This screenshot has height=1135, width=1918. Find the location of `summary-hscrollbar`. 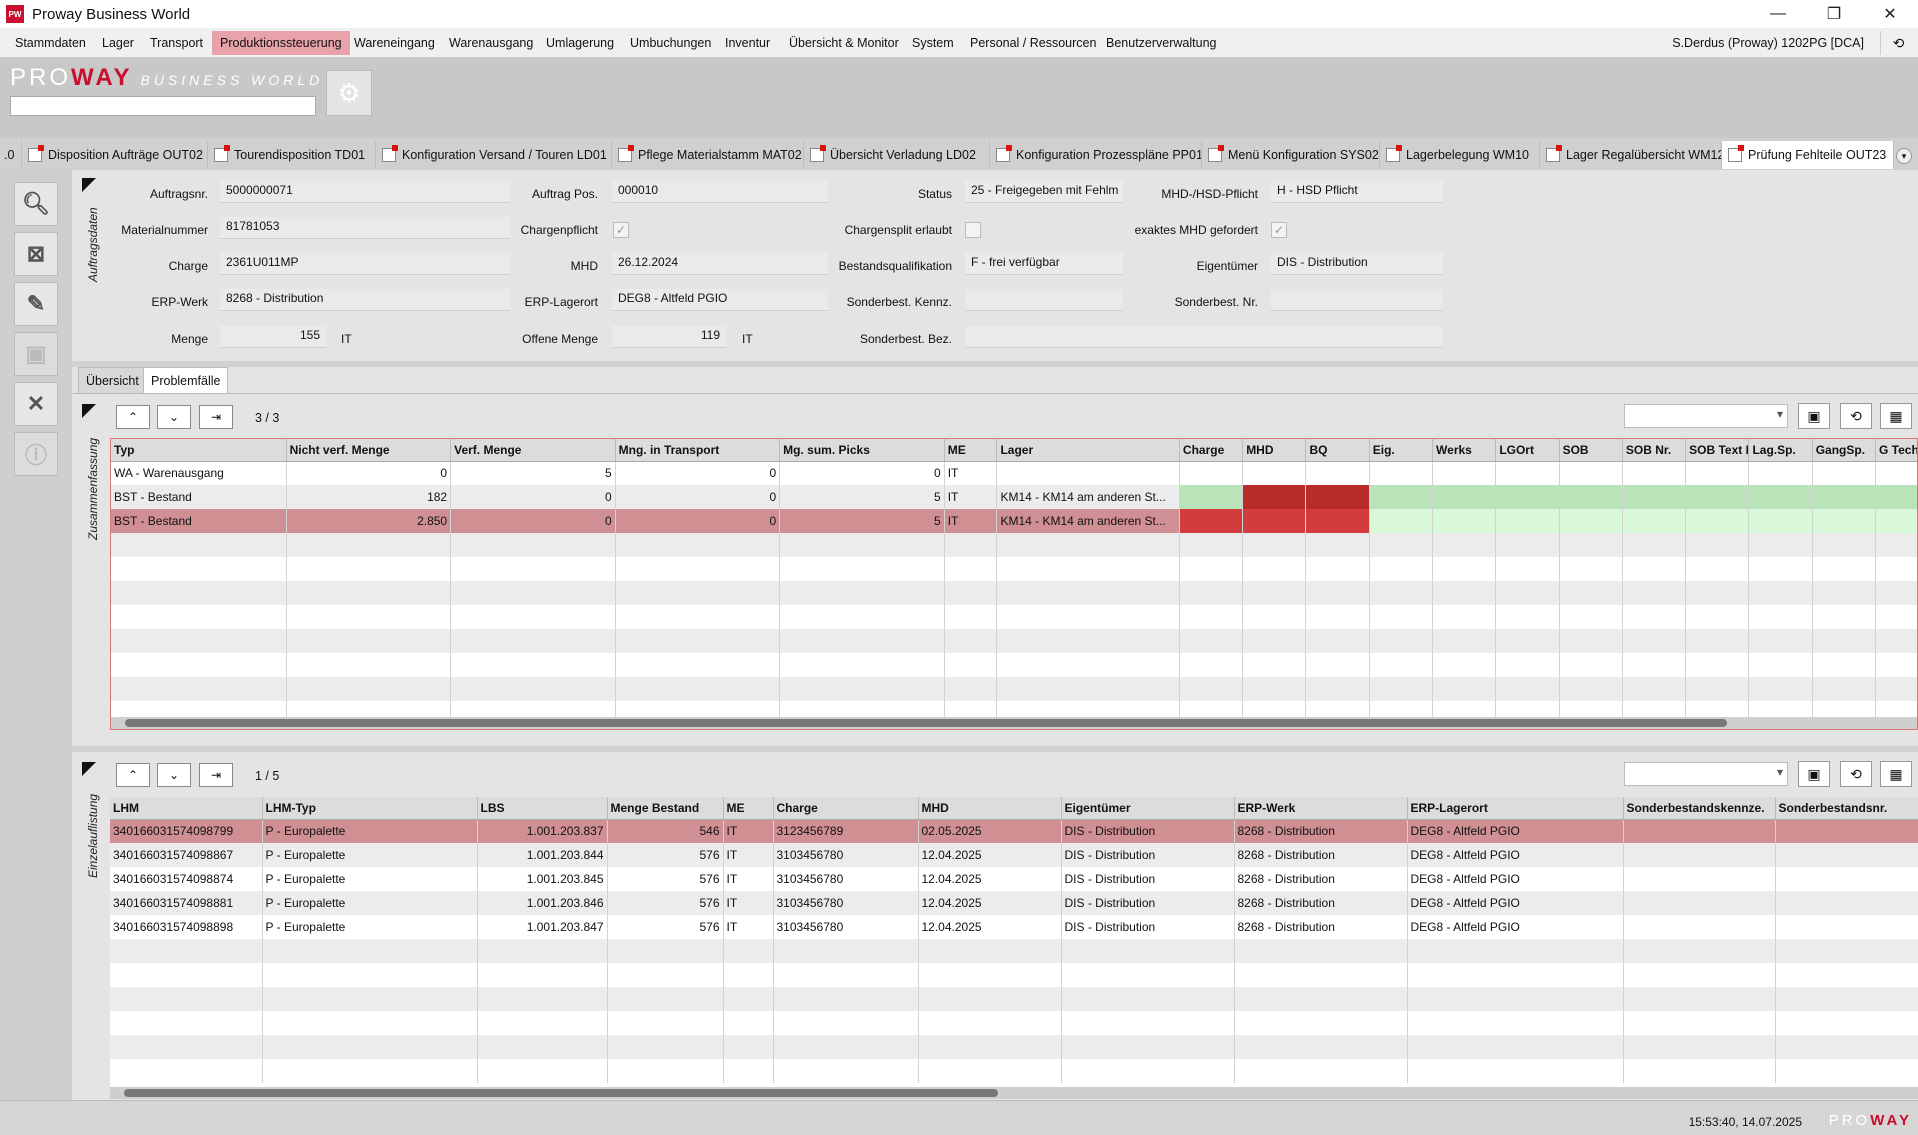

summary-hscrollbar is located at coordinates (1014, 723).